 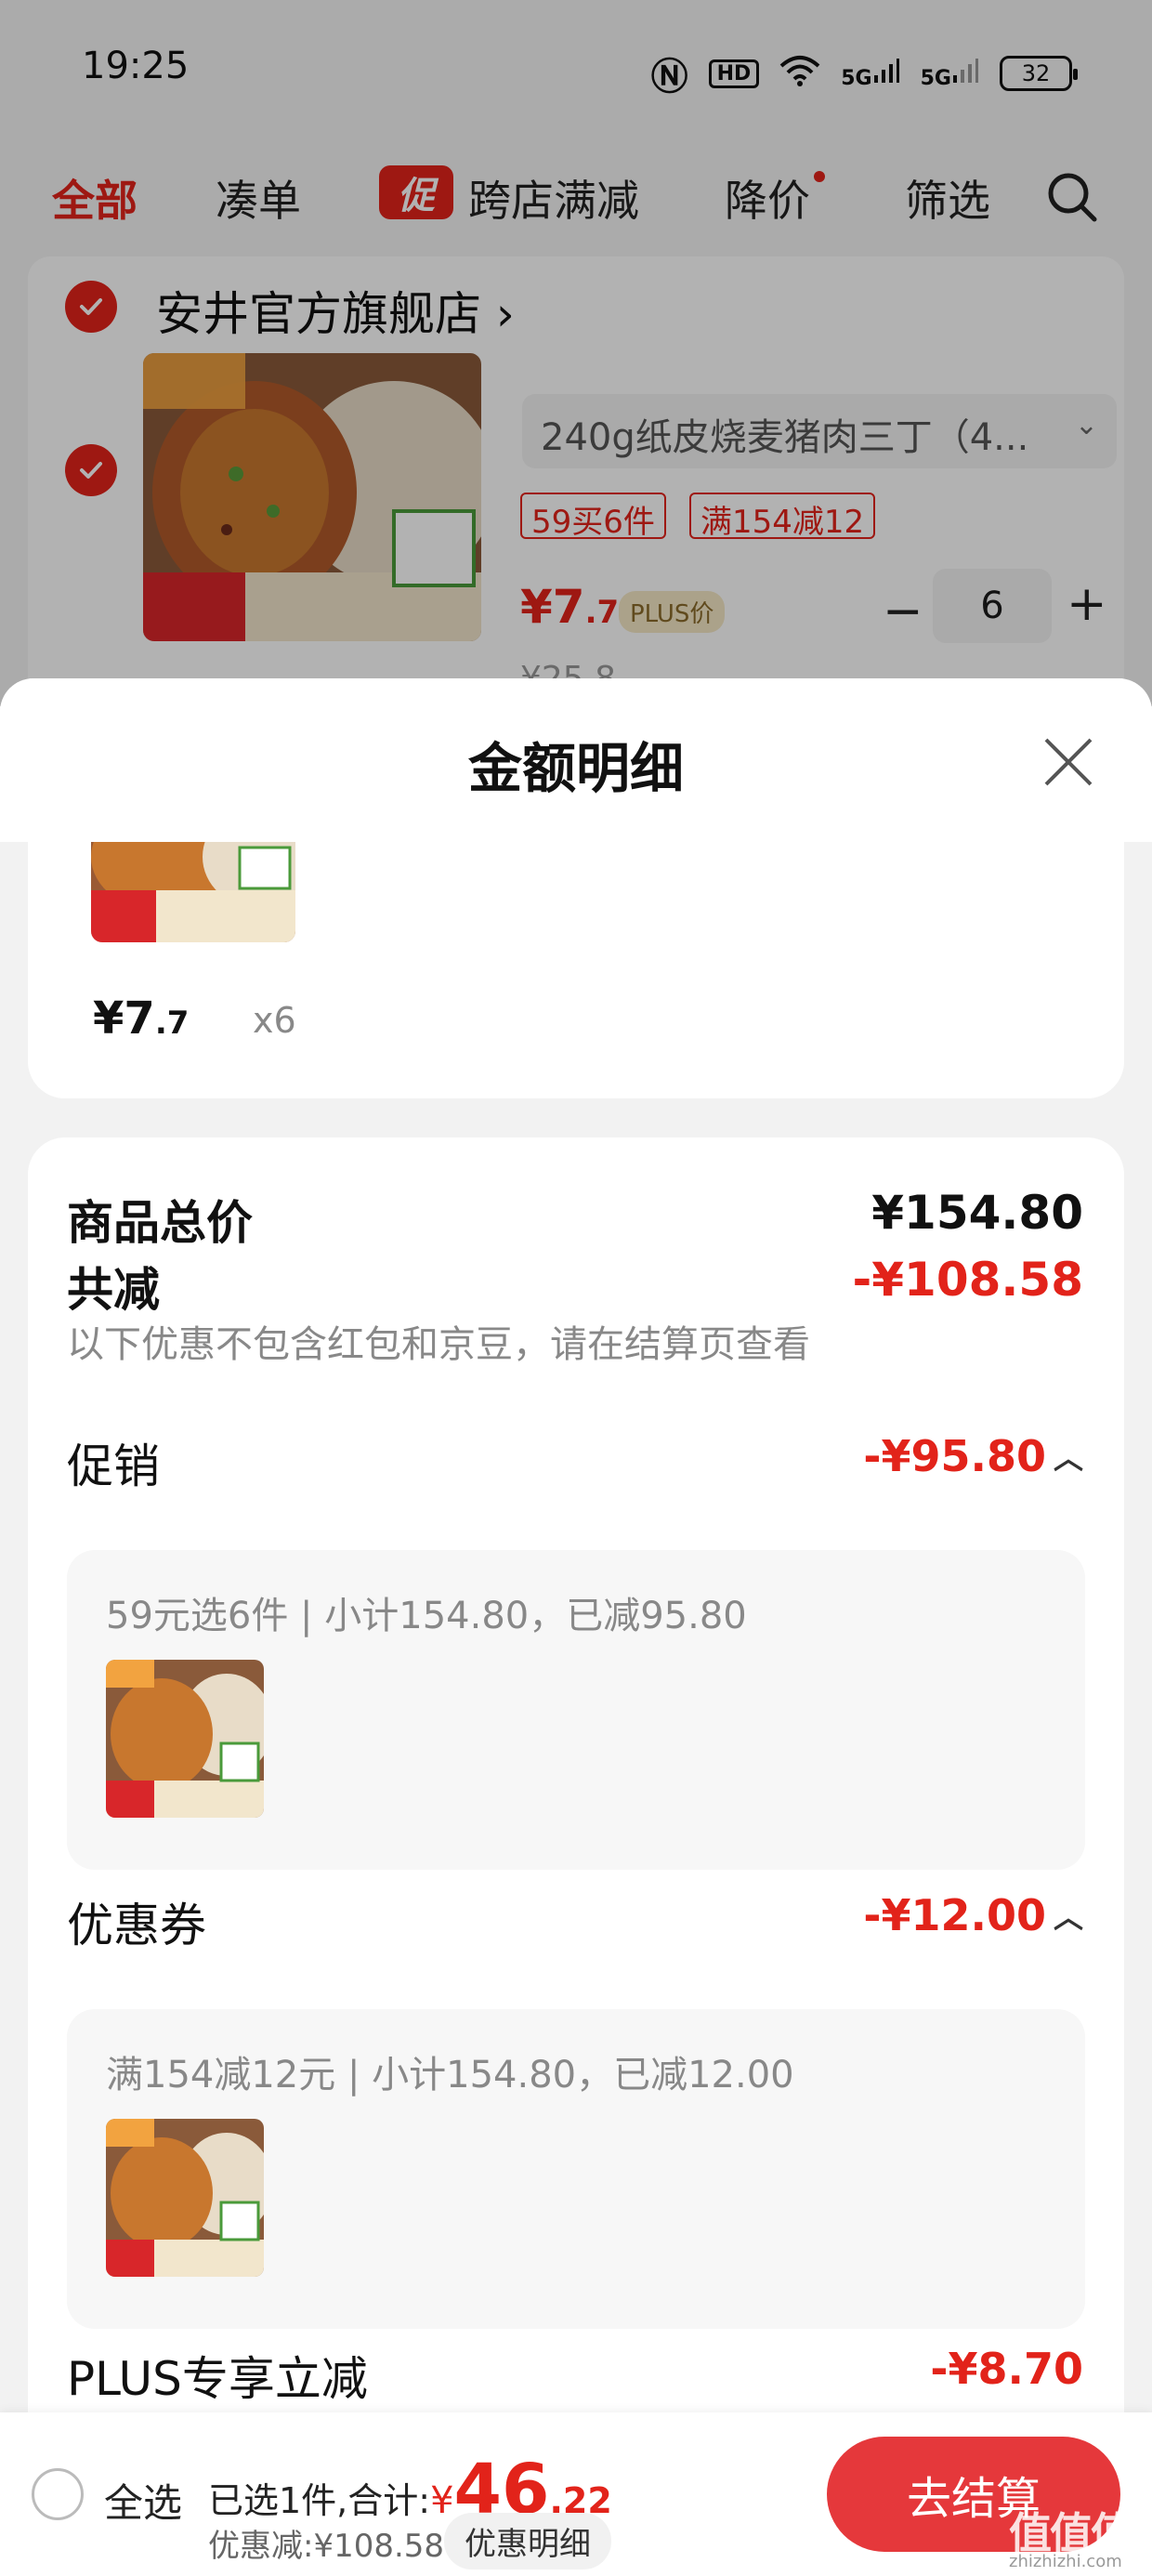 What do you see at coordinates (319, 2500) in the screenshot?
I see `selected-prefix: 已选1件,合计:` at bounding box center [319, 2500].